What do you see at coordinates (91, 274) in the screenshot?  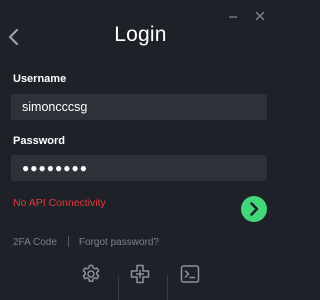 I see `gear-icon` at bounding box center [91, 274].